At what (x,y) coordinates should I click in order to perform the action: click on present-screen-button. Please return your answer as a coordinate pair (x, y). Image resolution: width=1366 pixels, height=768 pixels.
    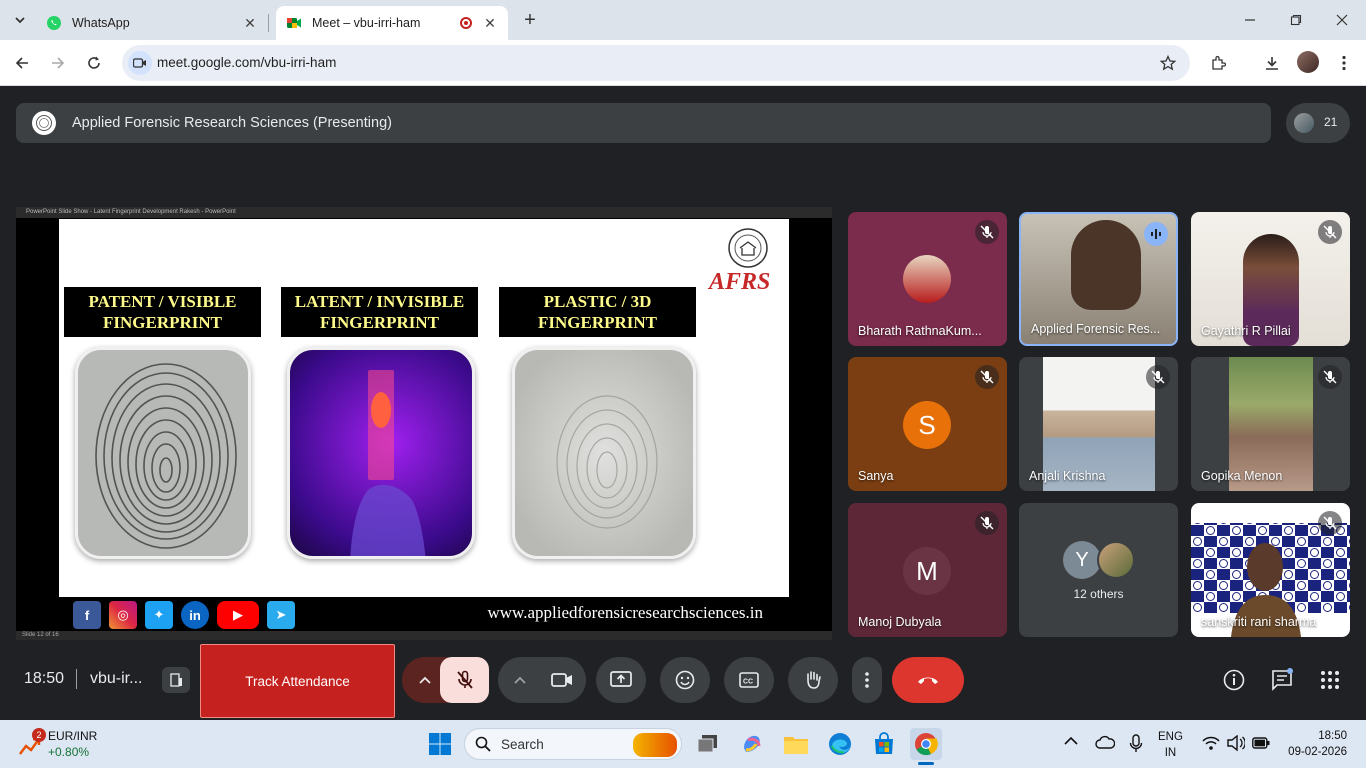
    Looking at the image, I should click on (621, 680).